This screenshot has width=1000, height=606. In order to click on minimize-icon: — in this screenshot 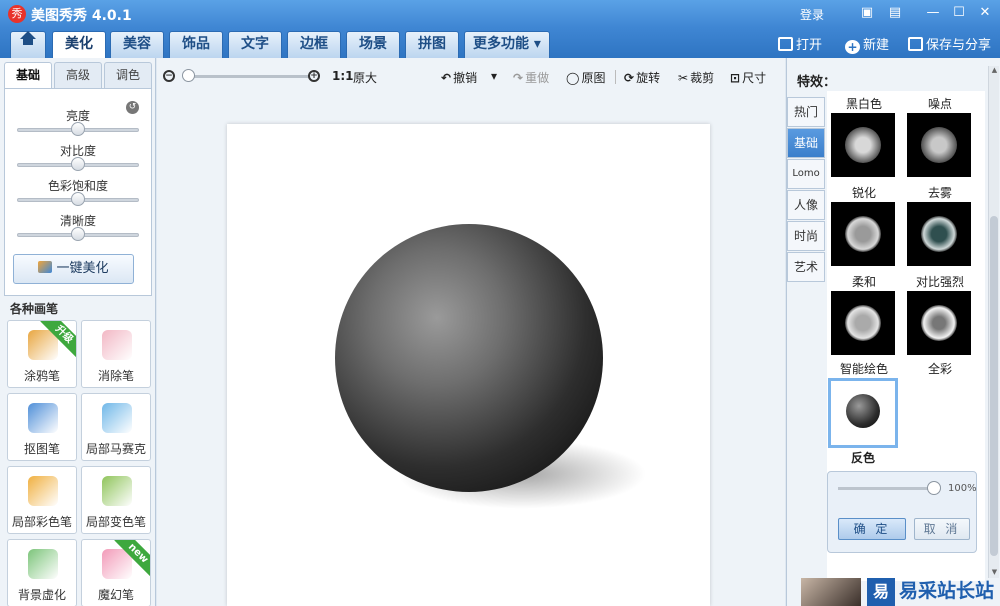, I will do `click(933, 13)`.